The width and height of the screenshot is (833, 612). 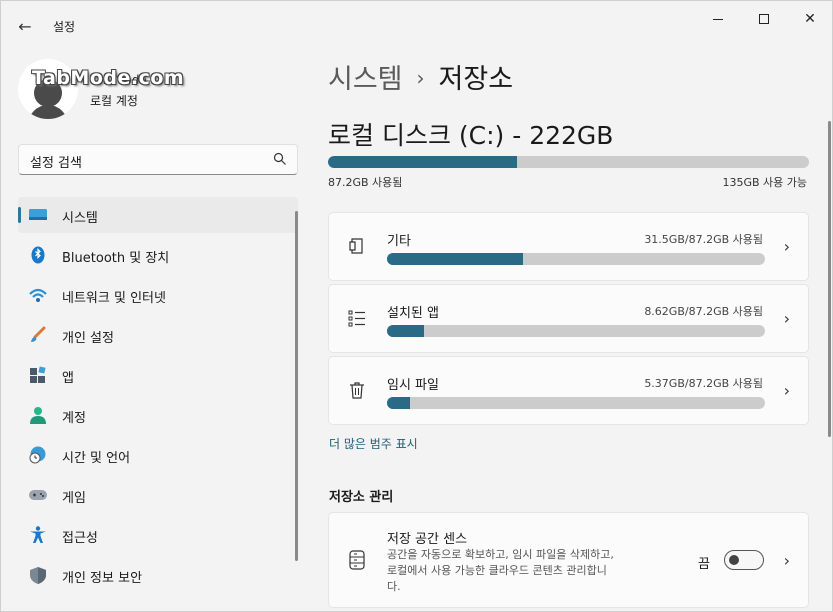 I want to click on disk-free-label: 135GB 사용 가능, so click(x=764, y=182).